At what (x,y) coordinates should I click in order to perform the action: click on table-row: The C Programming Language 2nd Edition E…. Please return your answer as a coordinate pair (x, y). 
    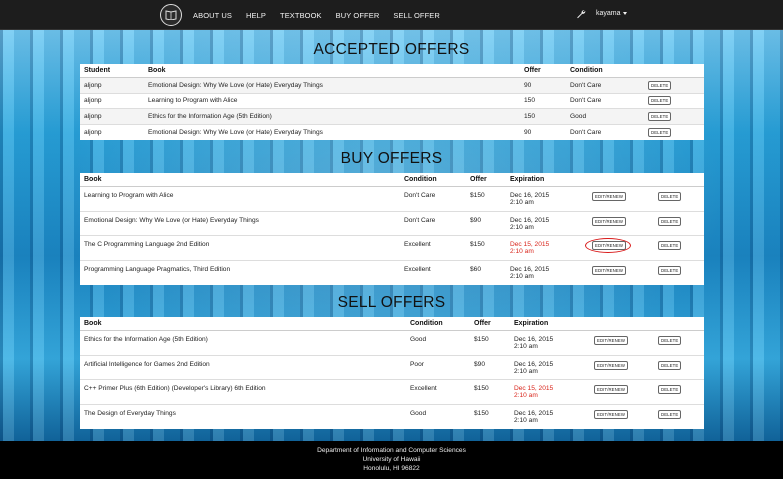
    Looking at the image, I should click on (392, 247).